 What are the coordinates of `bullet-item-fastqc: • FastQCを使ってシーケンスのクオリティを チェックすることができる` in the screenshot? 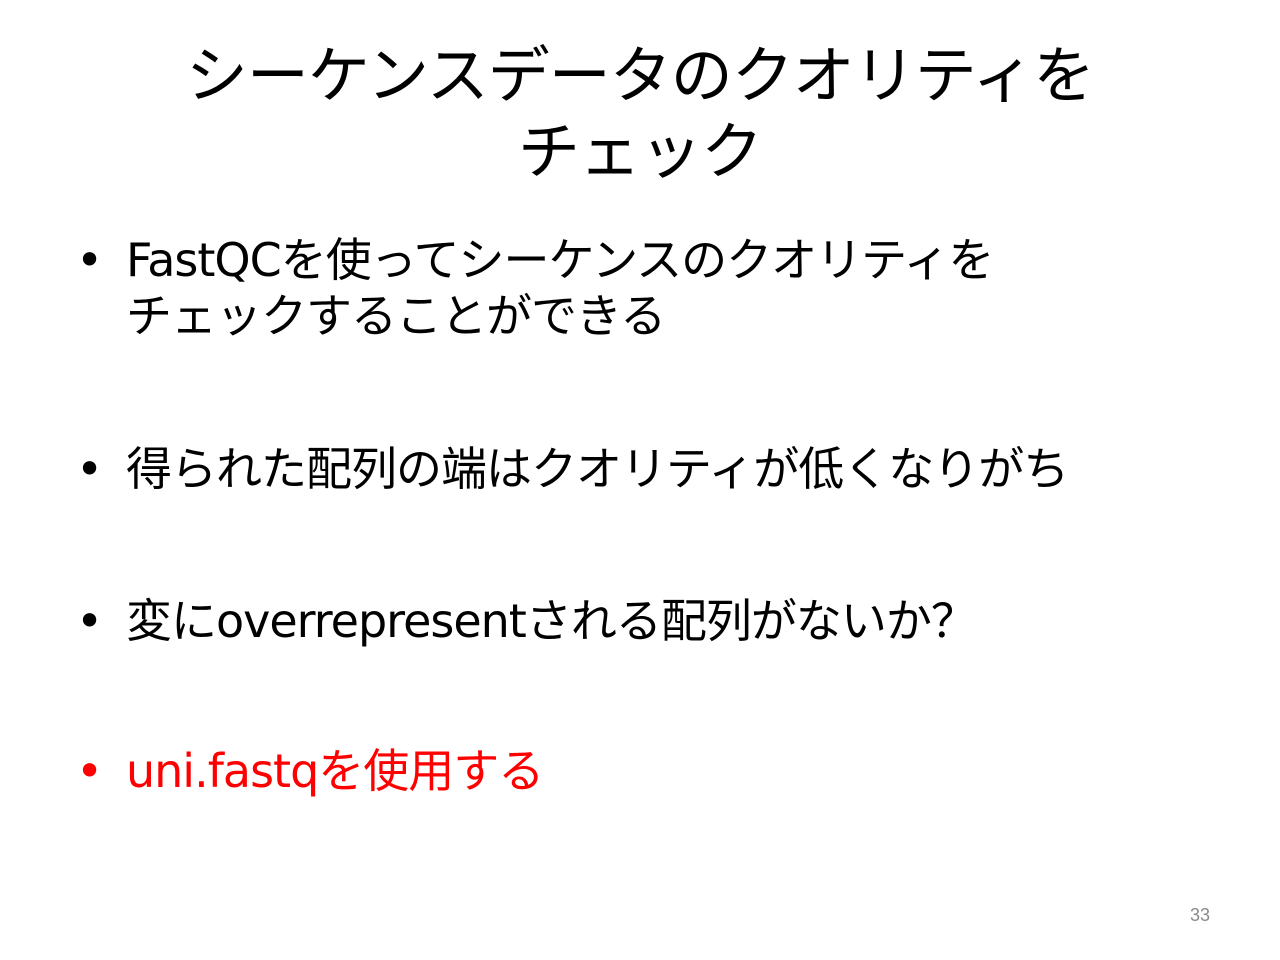 It's located at (661, 288).